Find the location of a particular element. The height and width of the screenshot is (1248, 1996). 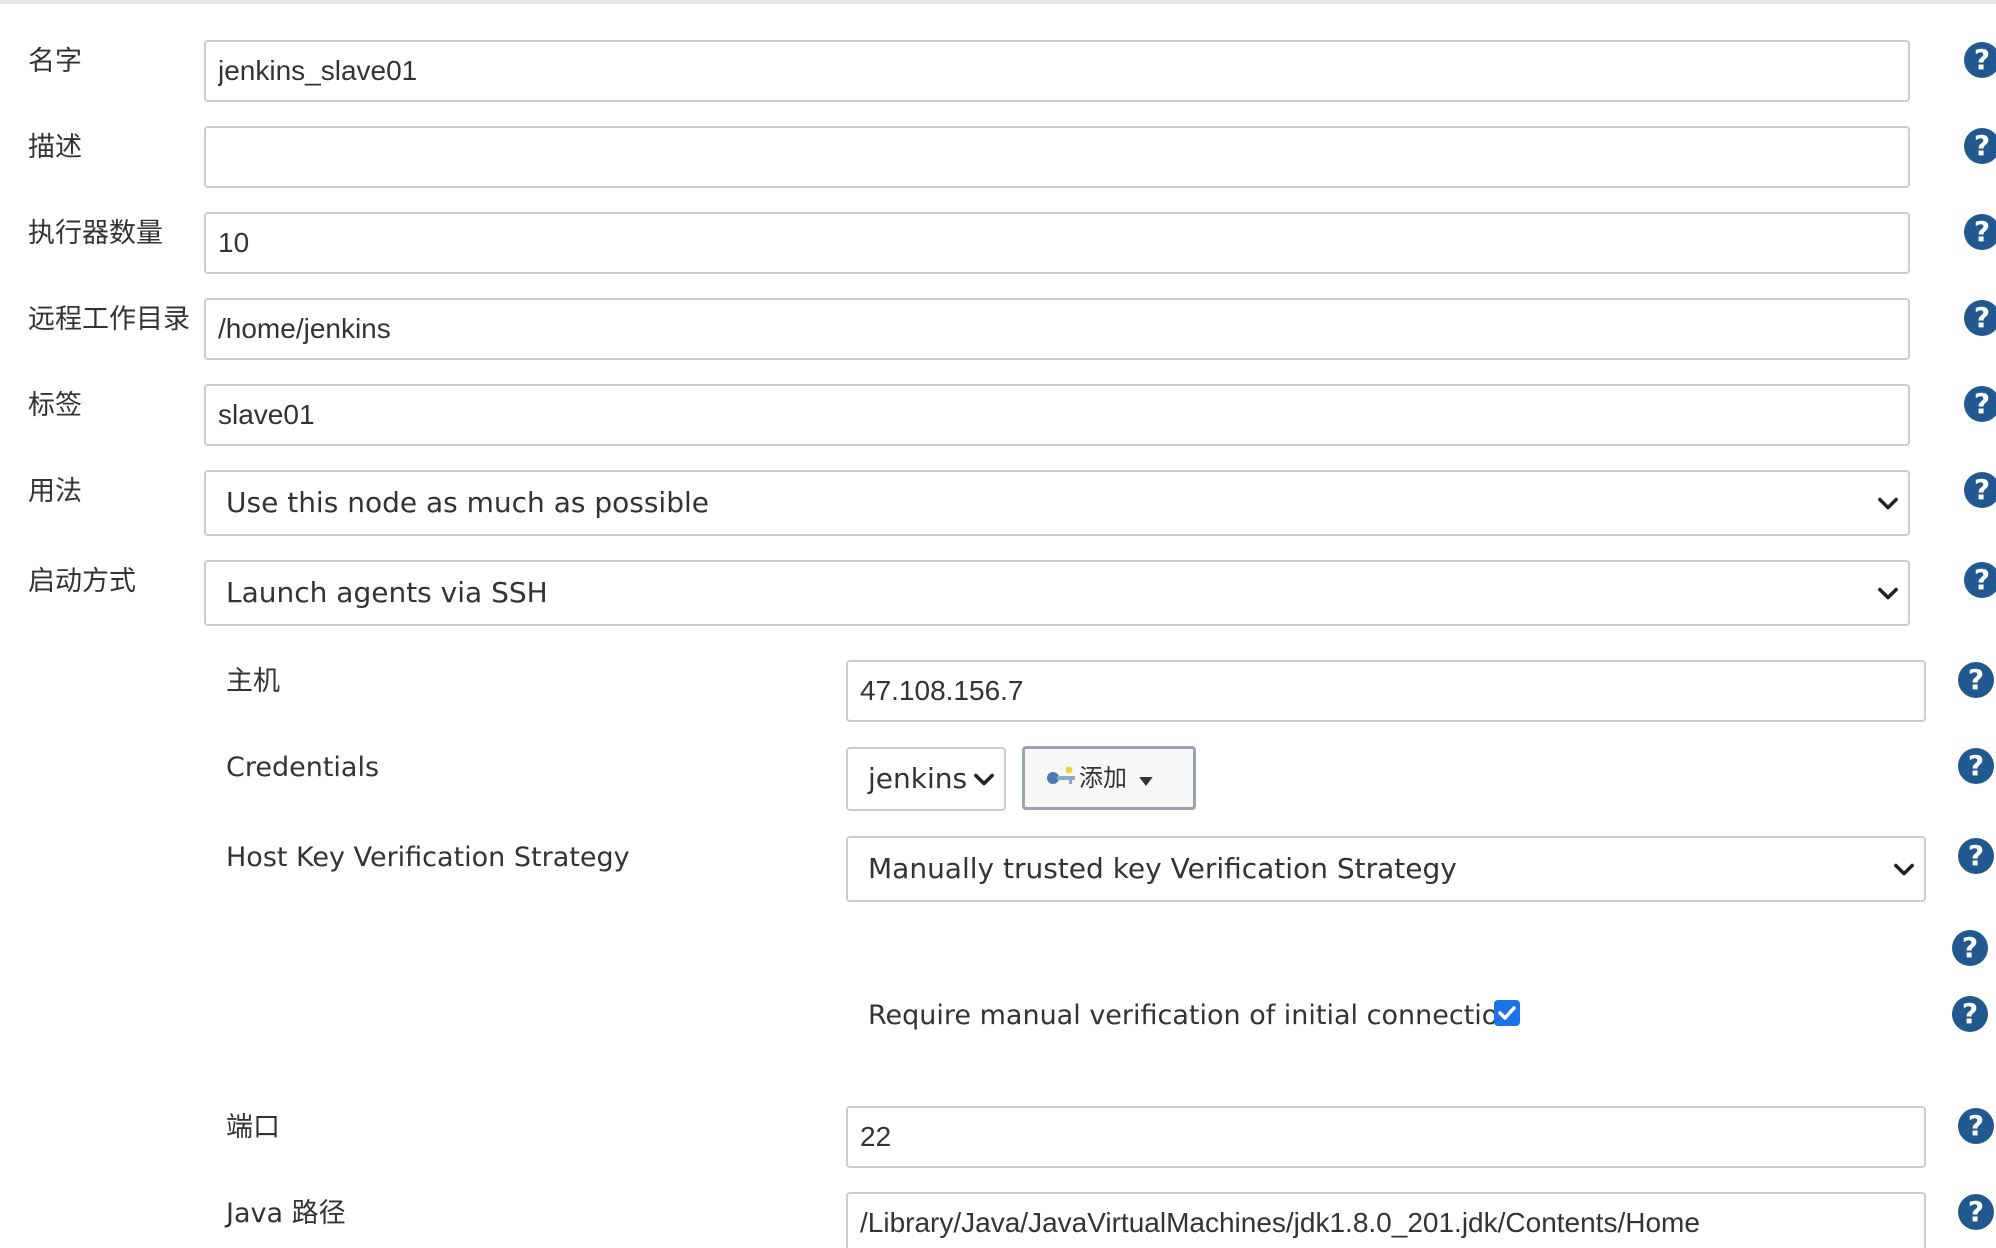

key-icon is located at coordinates (1061, 775).